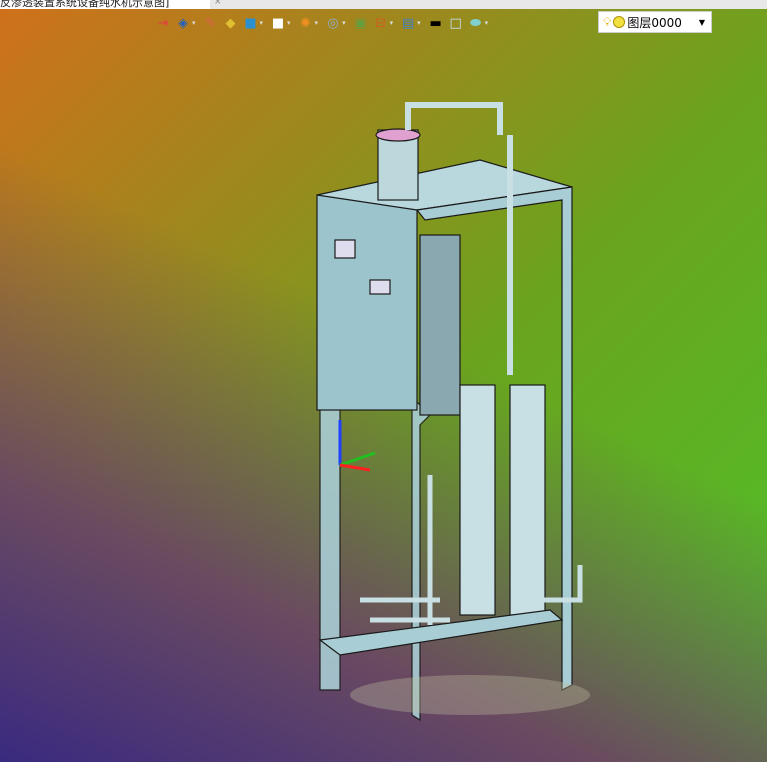 This screenshot has width=767, height=762. I want to click on fit-icon: ▣, so click(361, 23).